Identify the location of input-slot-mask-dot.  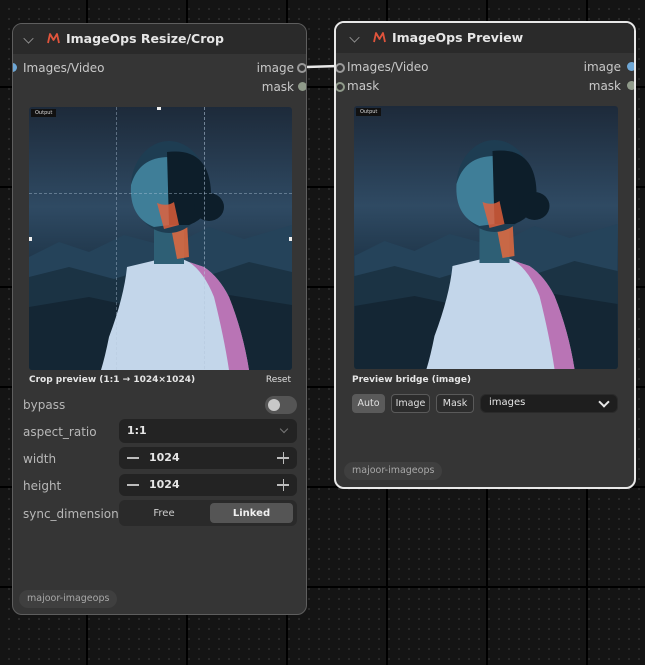
(340, 87).